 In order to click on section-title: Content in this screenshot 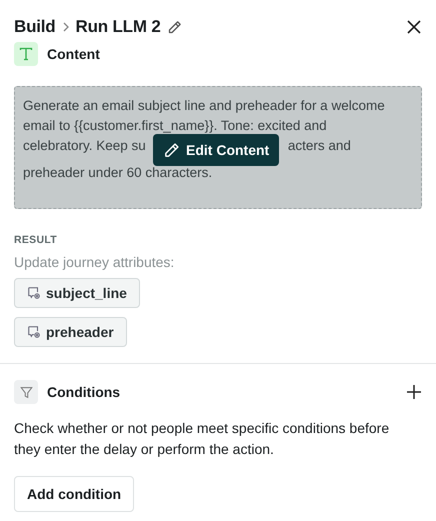, I will do `click(73, 54)`.